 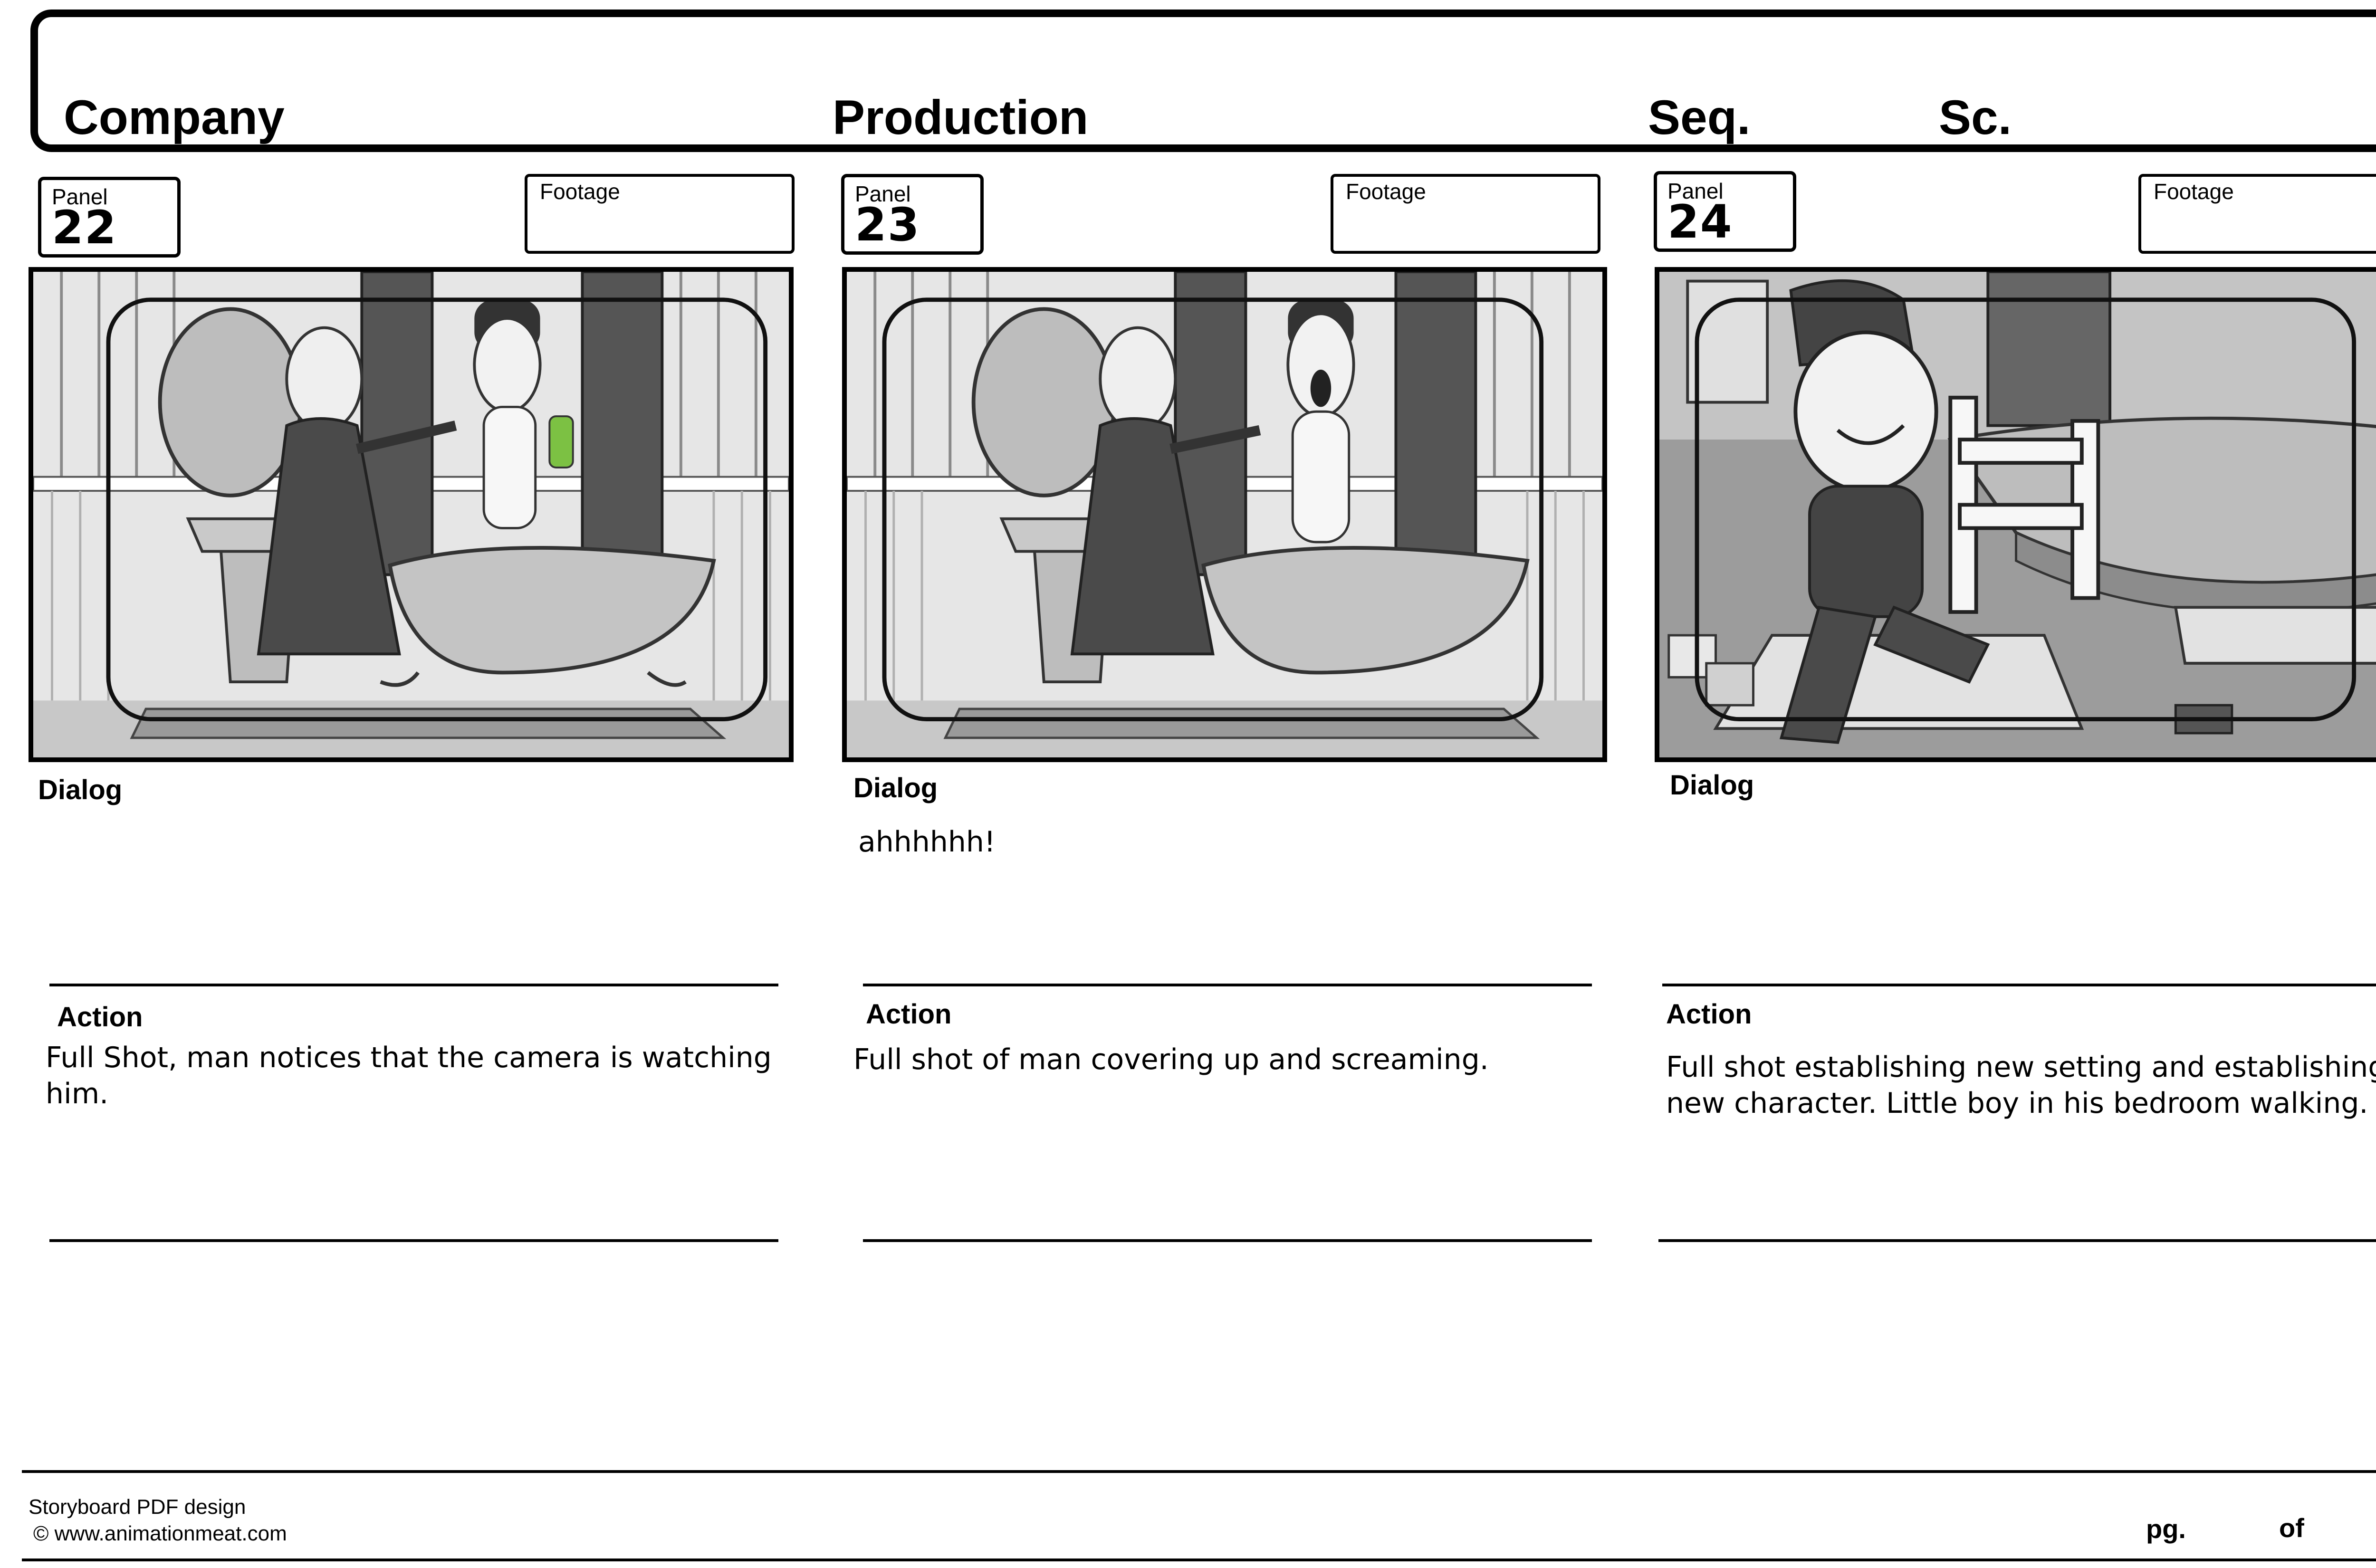 I want to click on dialog-text: ahhhhhh!, so click(x=1229, y=842).